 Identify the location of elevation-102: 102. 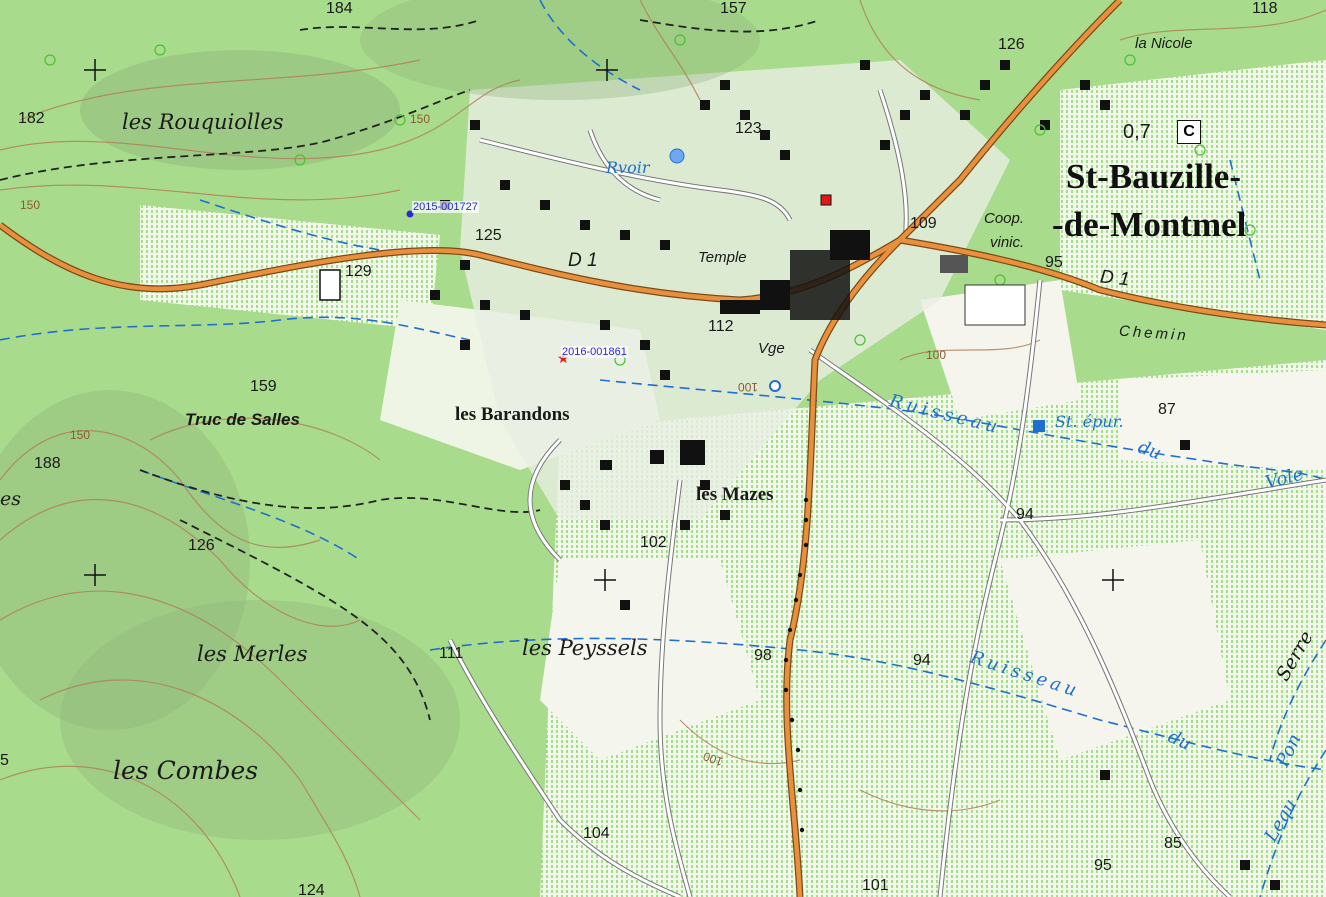
(653, 542).